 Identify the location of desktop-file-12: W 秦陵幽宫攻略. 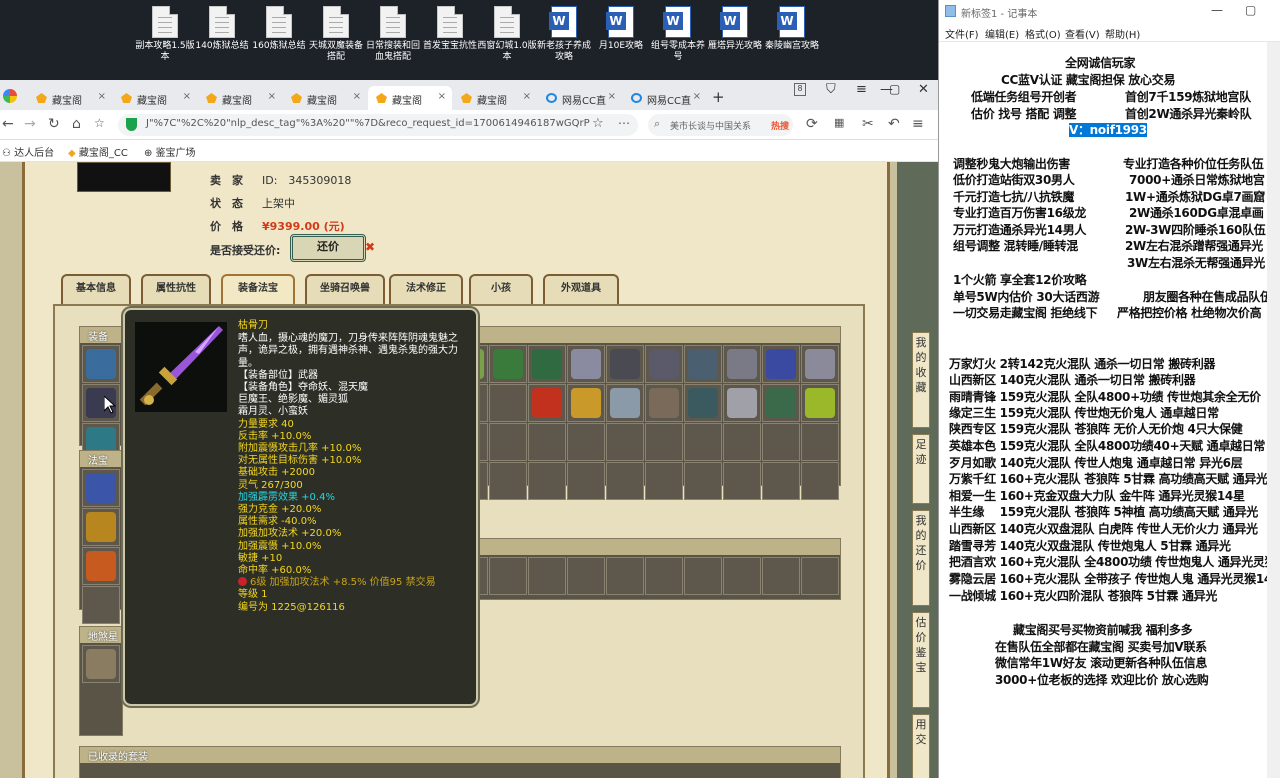
(792, 29).